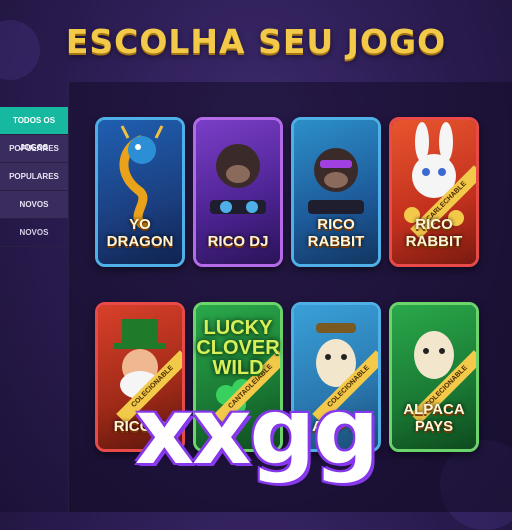 Image resolution: width=512 pixels, height=530 pixels. I want to click on game-card-rico-rabbit: RICO RABBIT, so click(336, 192).